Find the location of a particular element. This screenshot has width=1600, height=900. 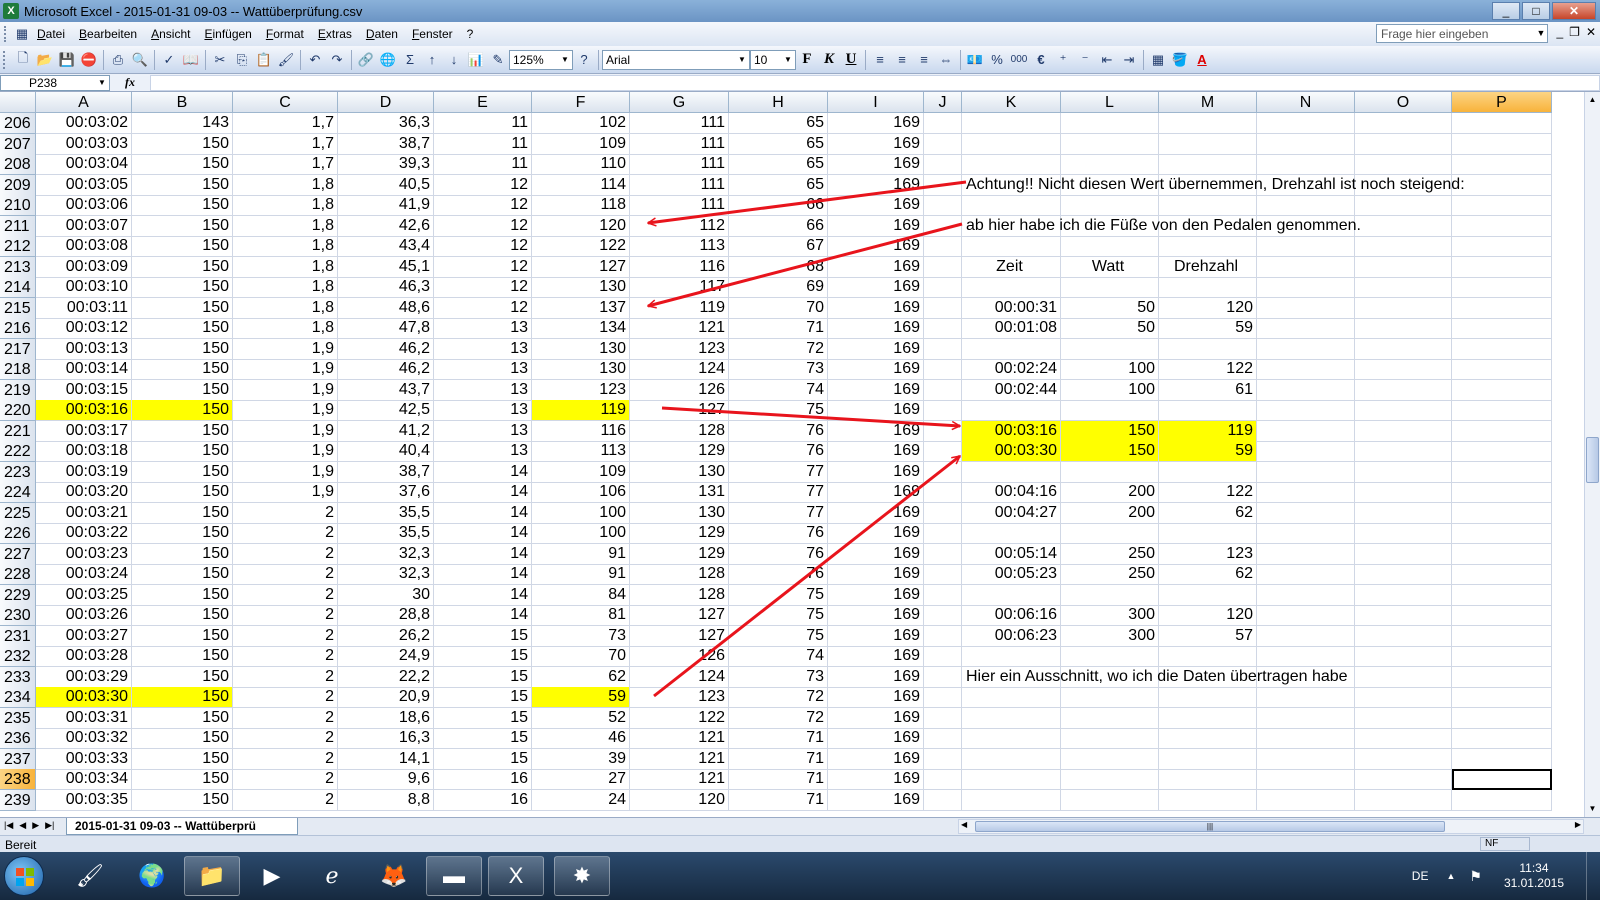

cell-g232: 126 is located at coordinates (679, 656).